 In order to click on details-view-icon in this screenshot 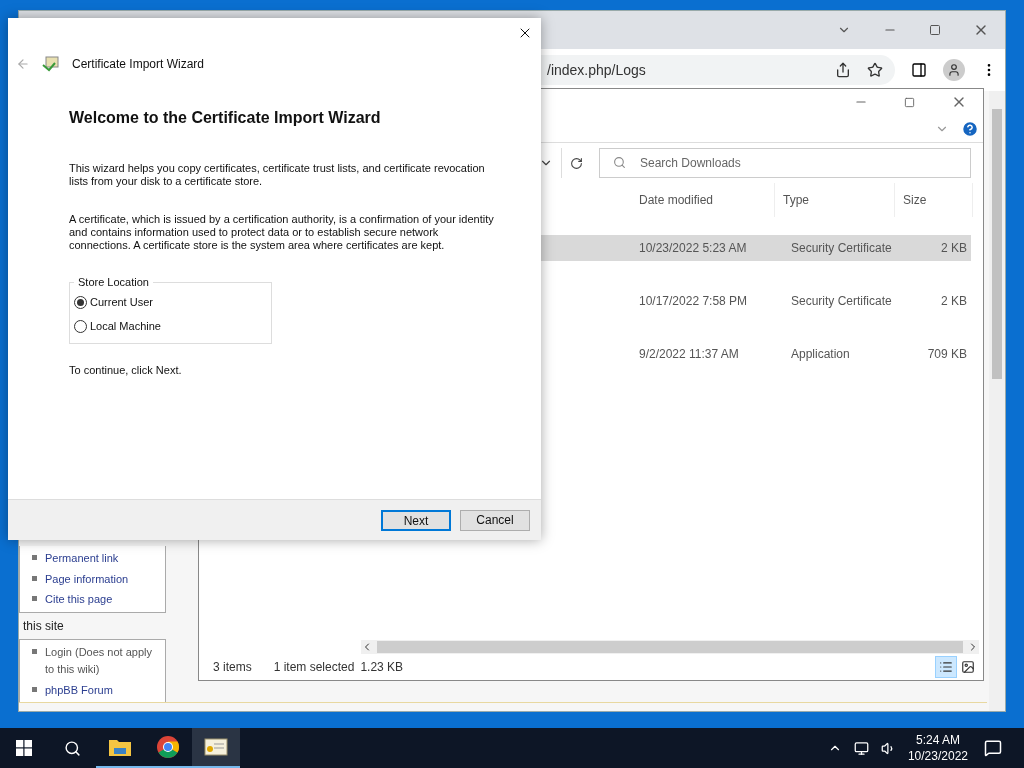, I will do `click(946, 667)`.